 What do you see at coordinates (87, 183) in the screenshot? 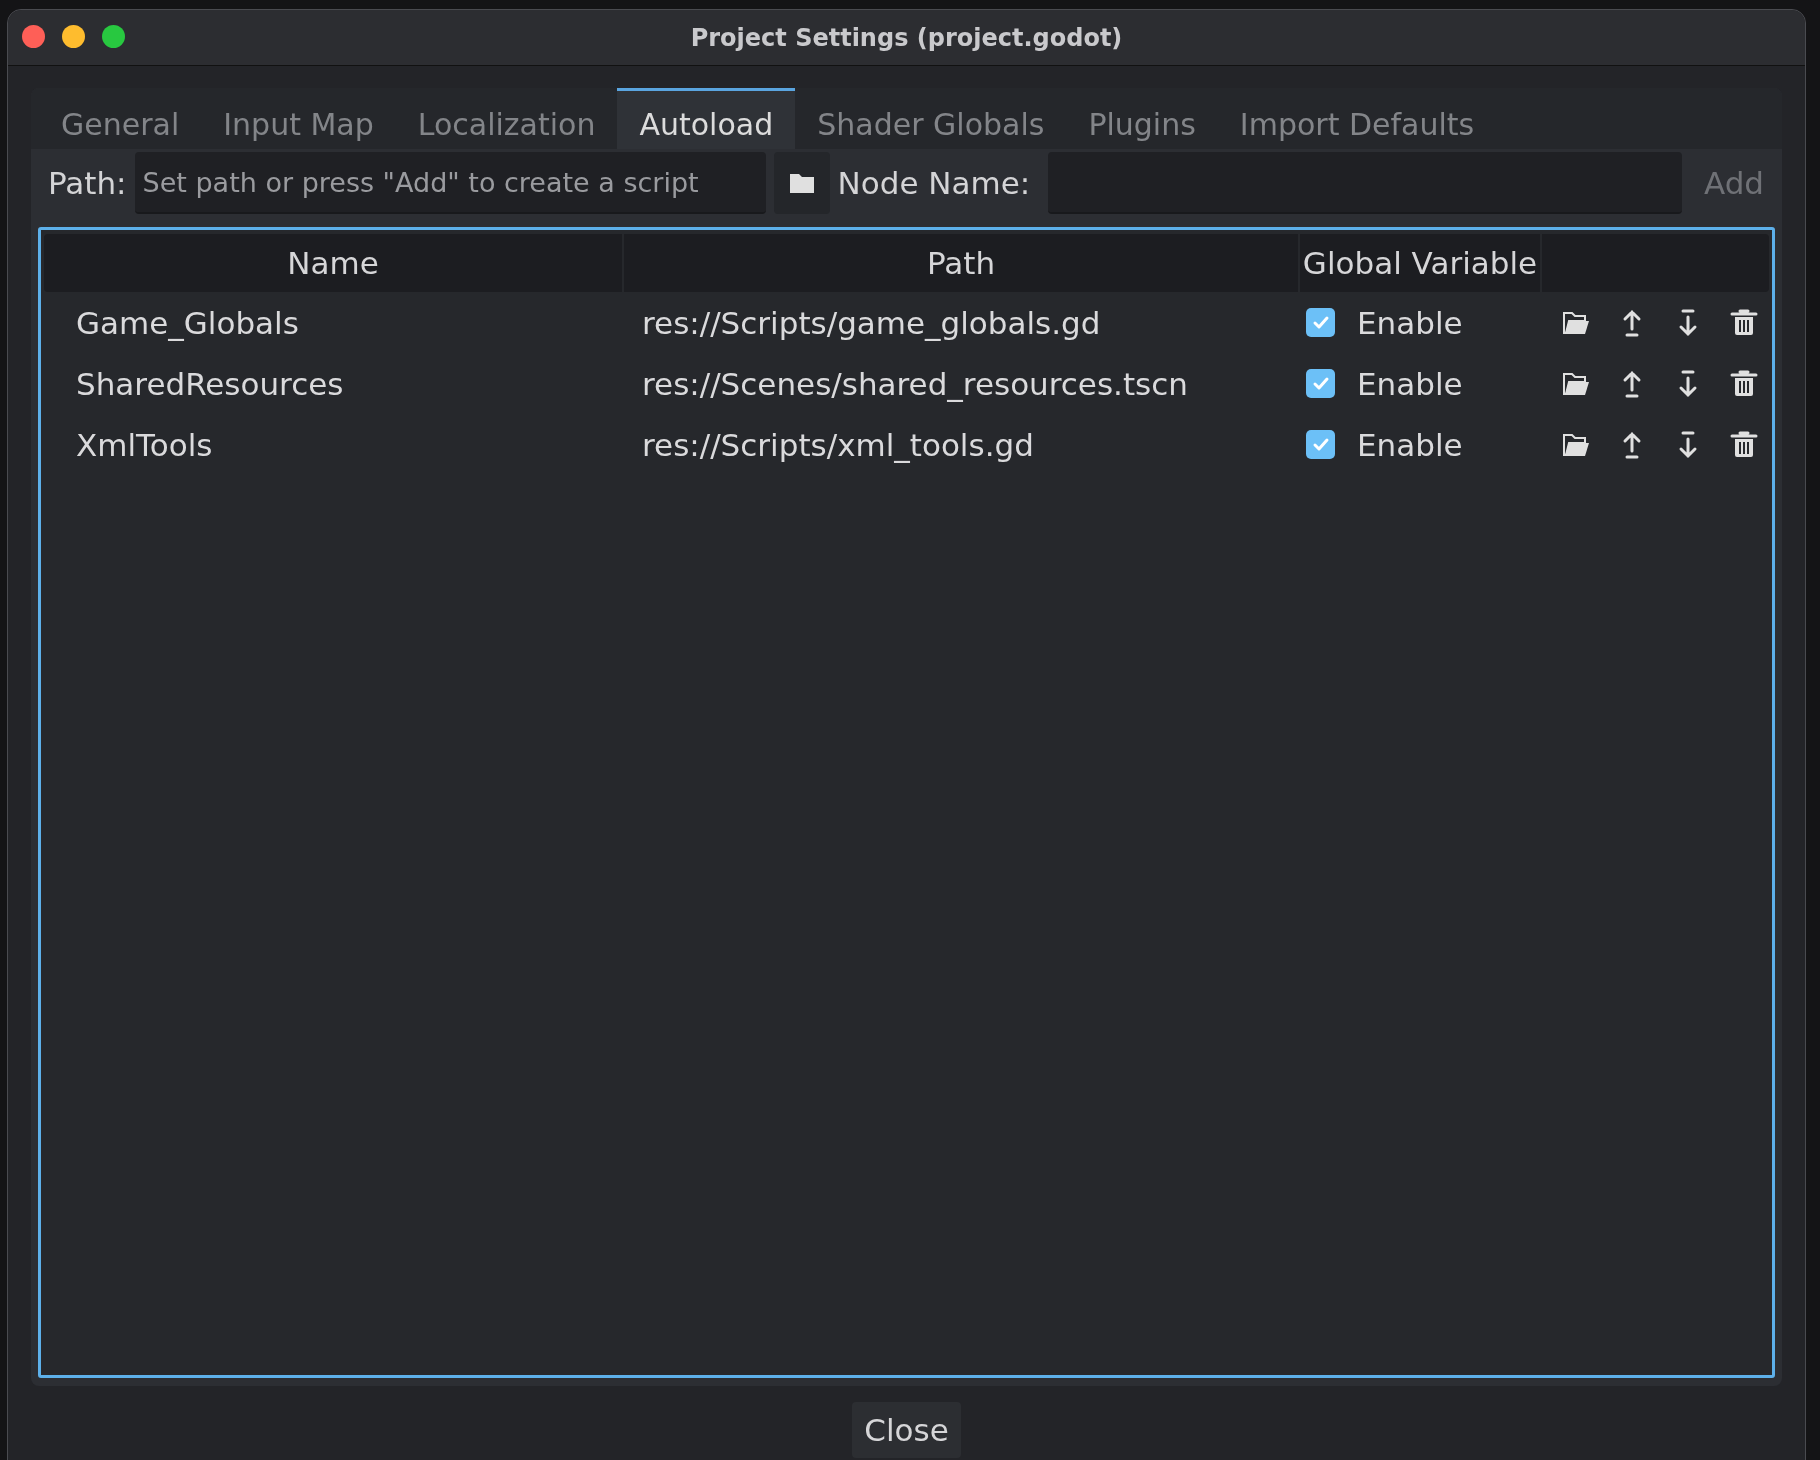
I see `path-label: Path:` at bounding box center [87, 183].